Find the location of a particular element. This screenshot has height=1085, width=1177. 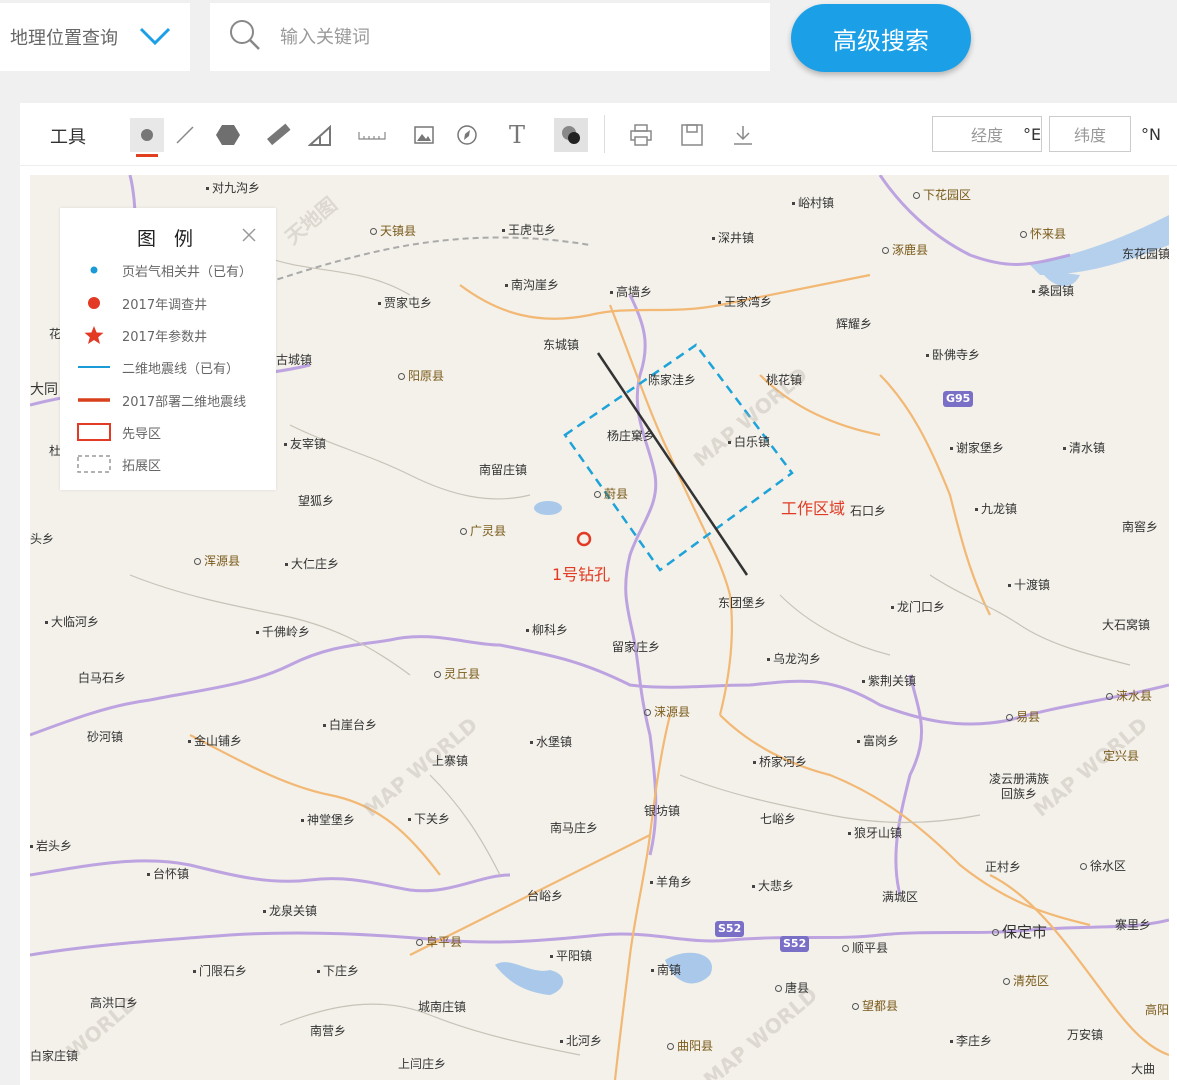

place-label: 乌龙沟乡 is located at coordinates (794, 658).